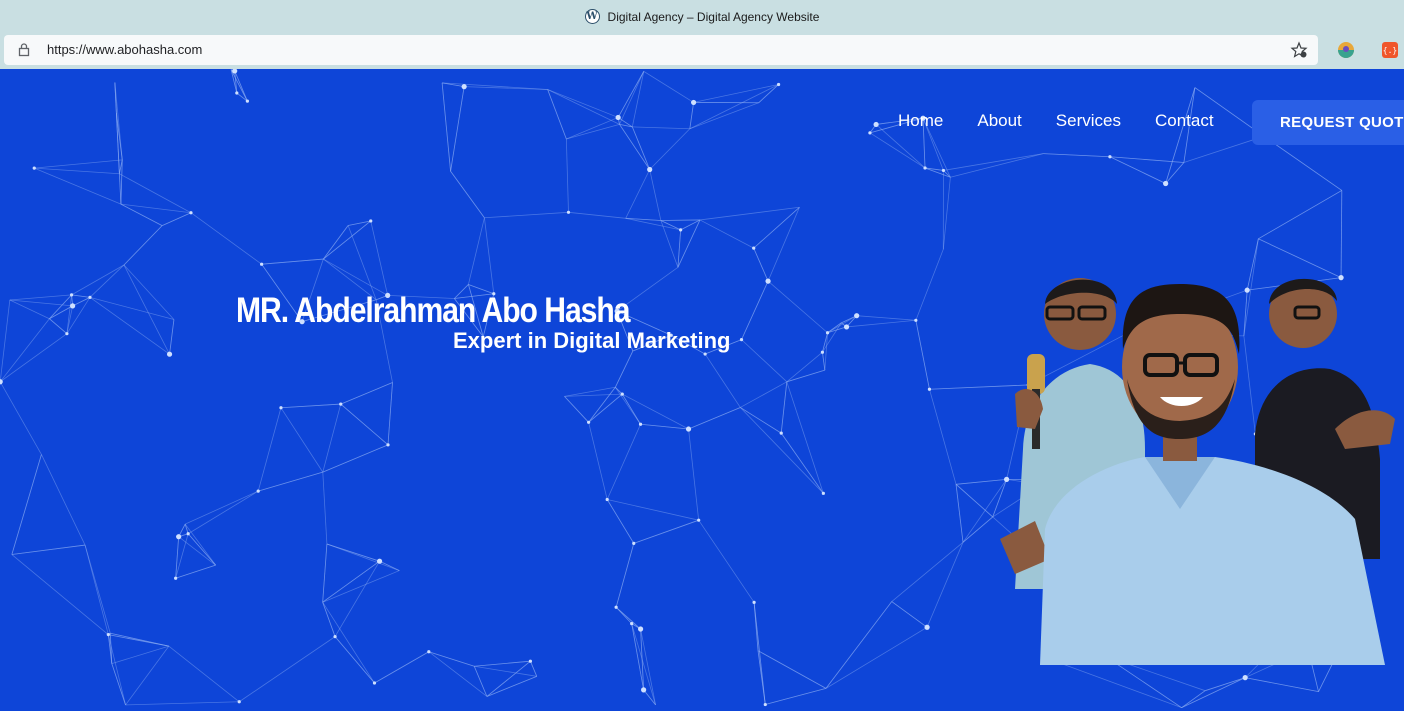 This screenshot has width=1404, height=711. What do you see at coordinates (1299, 51) in the screenshot?
I see `bookmark-star-icon` at bounding box center [1299, 51].